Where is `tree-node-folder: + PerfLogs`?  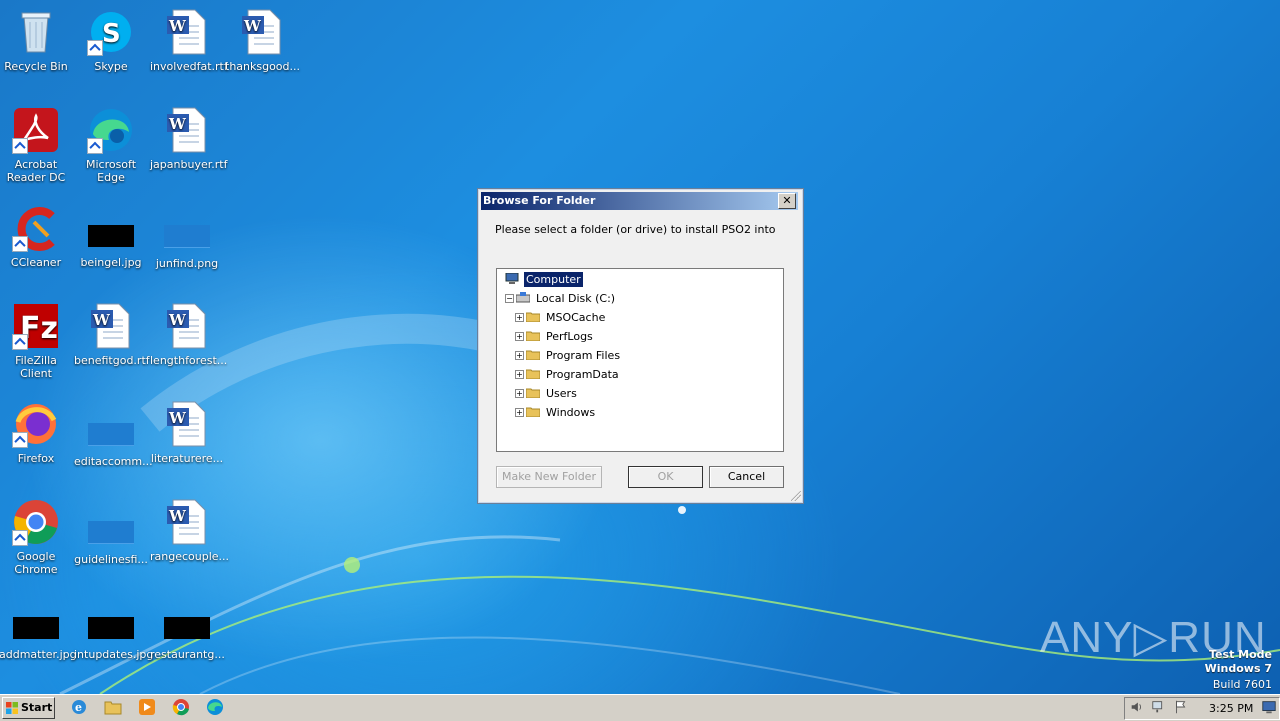
tree-node-folder: + PerfLogs is located at coordinates (615, 336).